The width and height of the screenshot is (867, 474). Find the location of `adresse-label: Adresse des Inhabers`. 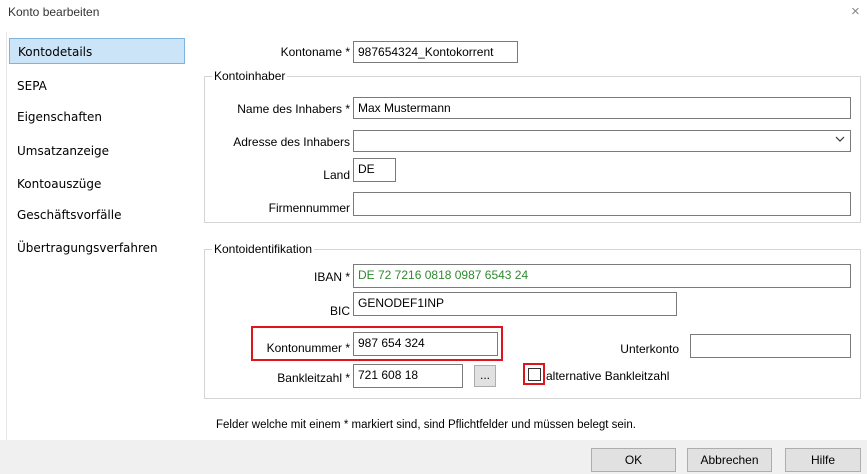

adresse-label: Adresse des Inhabers is located at coordinates (291, 142).